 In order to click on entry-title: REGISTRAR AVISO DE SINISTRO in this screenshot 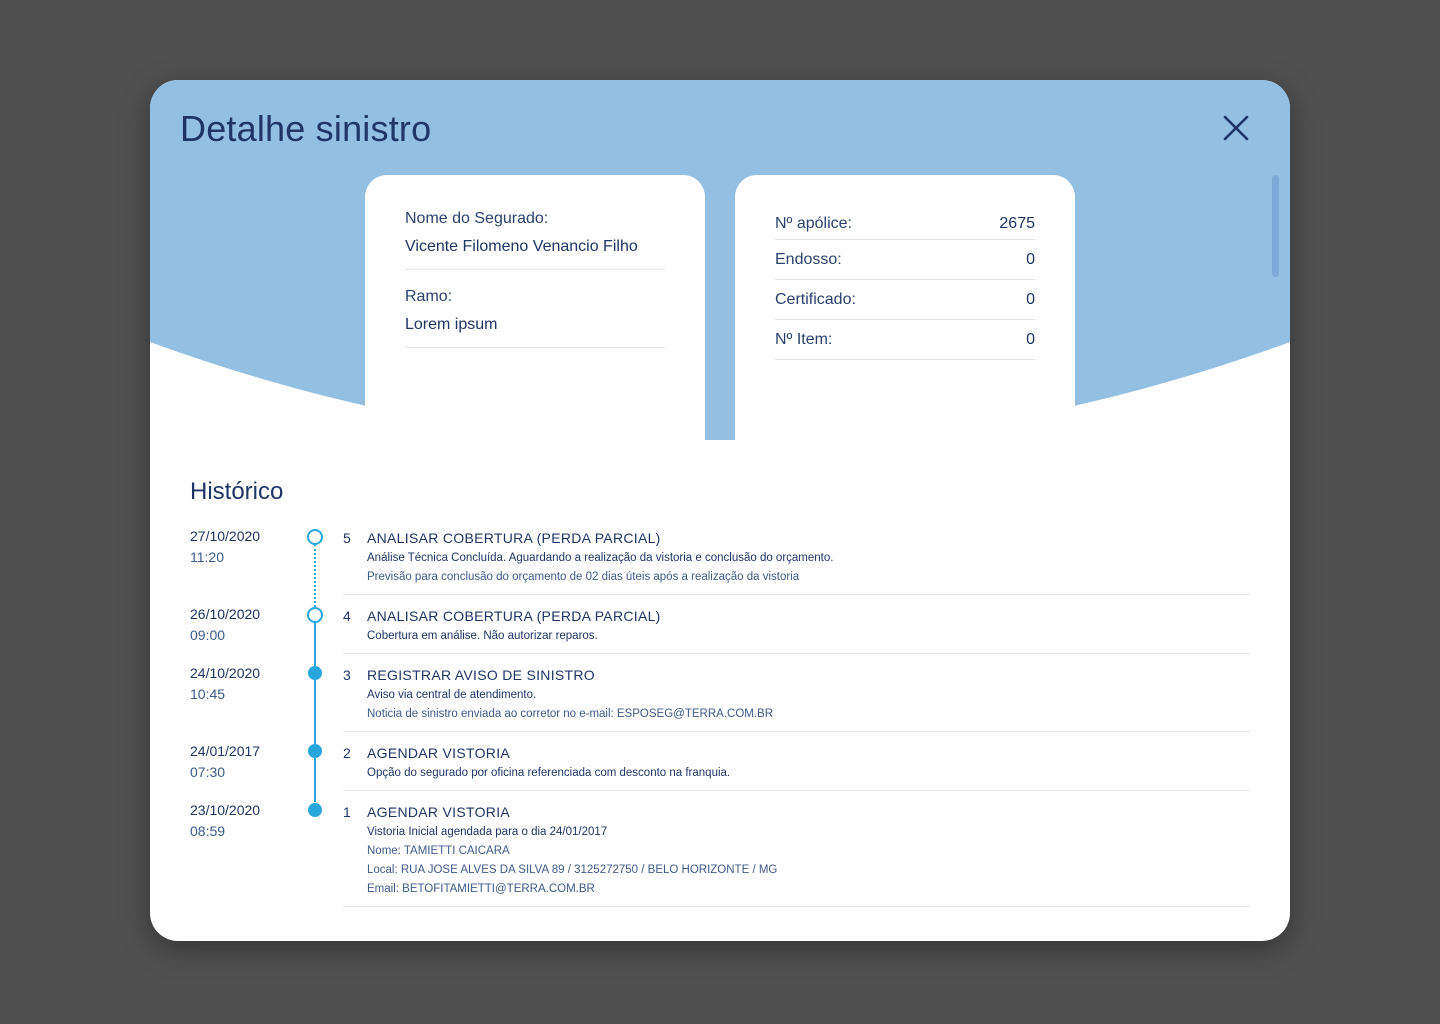, I will do `click(481, 675)`.